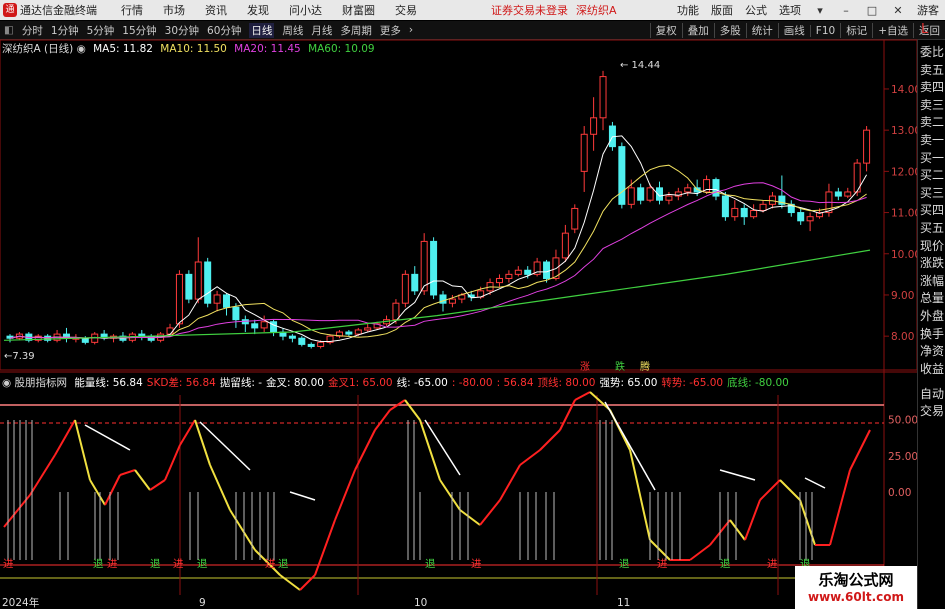 The image size is (945, 609). What do you see at coordinates (932, 393) in the screenshot?
I see `side-label-lower: 自动` at bounding box center [932, 393].